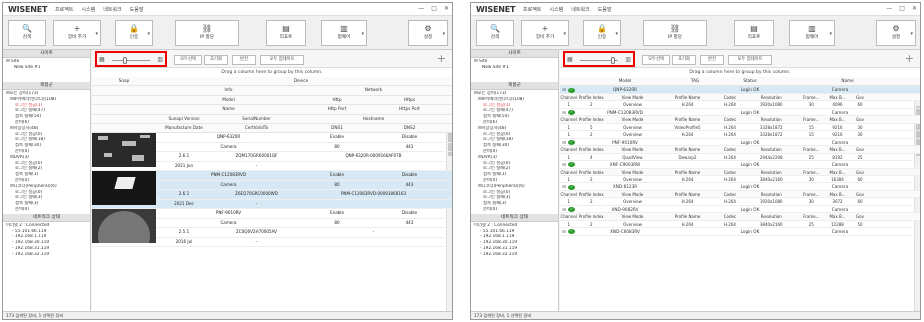 The height and width of the screenshot is (322, 924). What do you see at coordinates (428, 28) in the screenshot?
I see `gear-icon: ⚙` at bounding box center [428, 28].